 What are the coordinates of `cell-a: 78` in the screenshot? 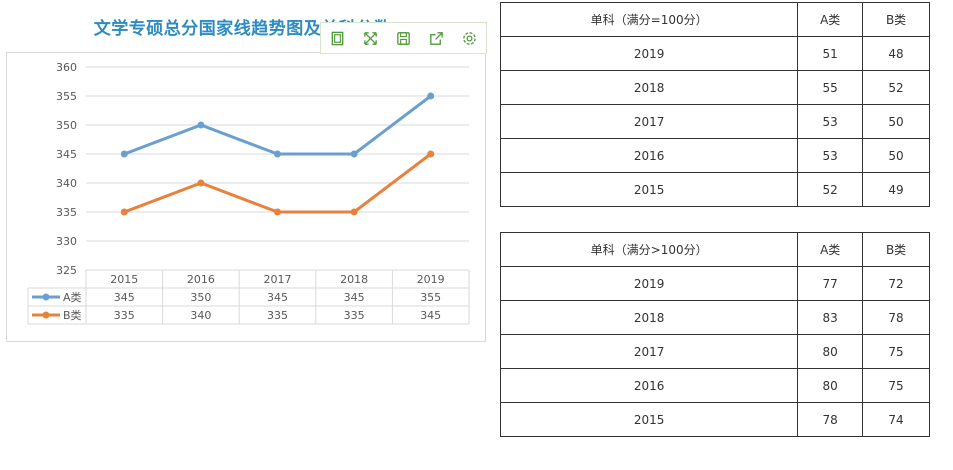 It's located at (830, 419).